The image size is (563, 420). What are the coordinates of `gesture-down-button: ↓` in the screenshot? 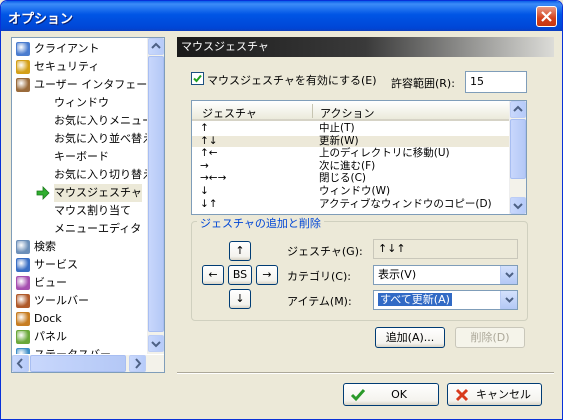 It's located at (240, 299).